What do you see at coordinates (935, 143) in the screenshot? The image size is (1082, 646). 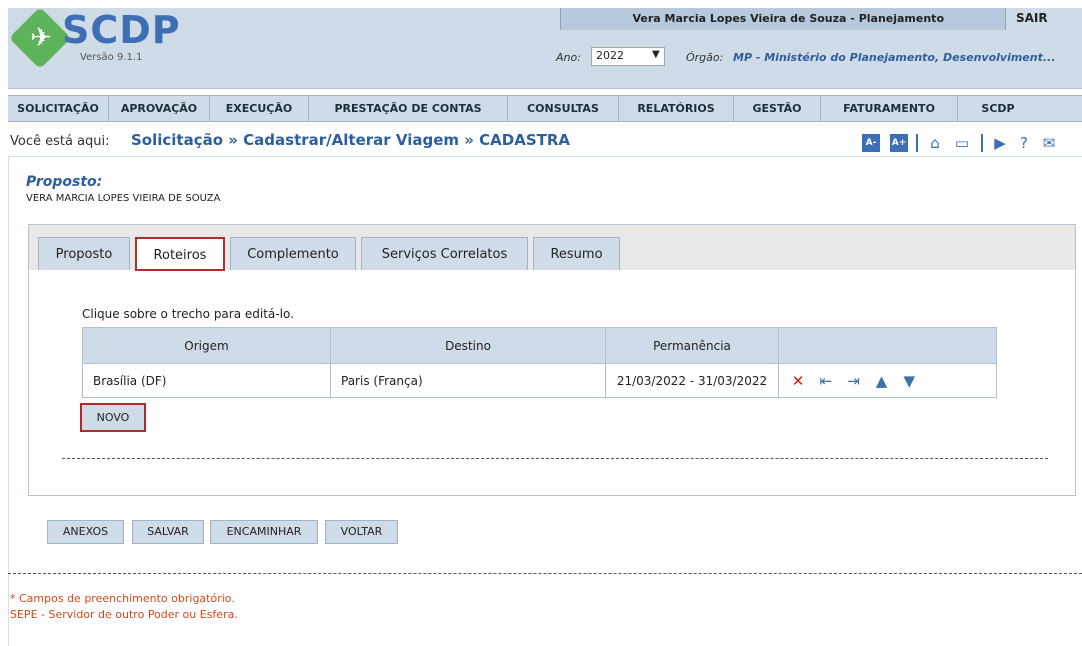 I see `home-icon: ⌂` at bounding box center [935, 143].